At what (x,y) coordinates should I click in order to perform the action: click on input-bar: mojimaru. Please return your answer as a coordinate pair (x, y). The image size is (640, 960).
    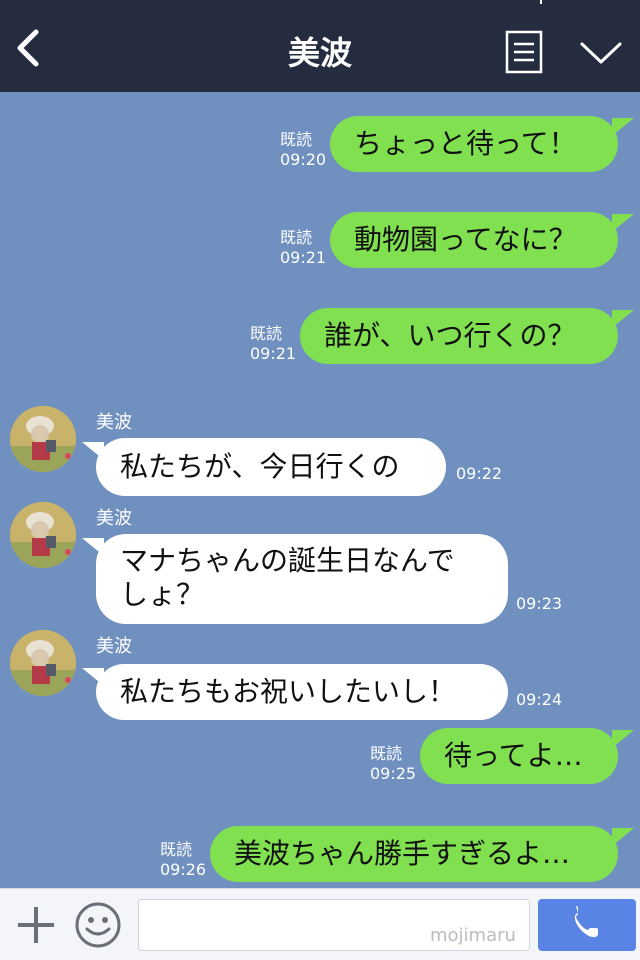
    Looking at the image, I should click on (320, 924).